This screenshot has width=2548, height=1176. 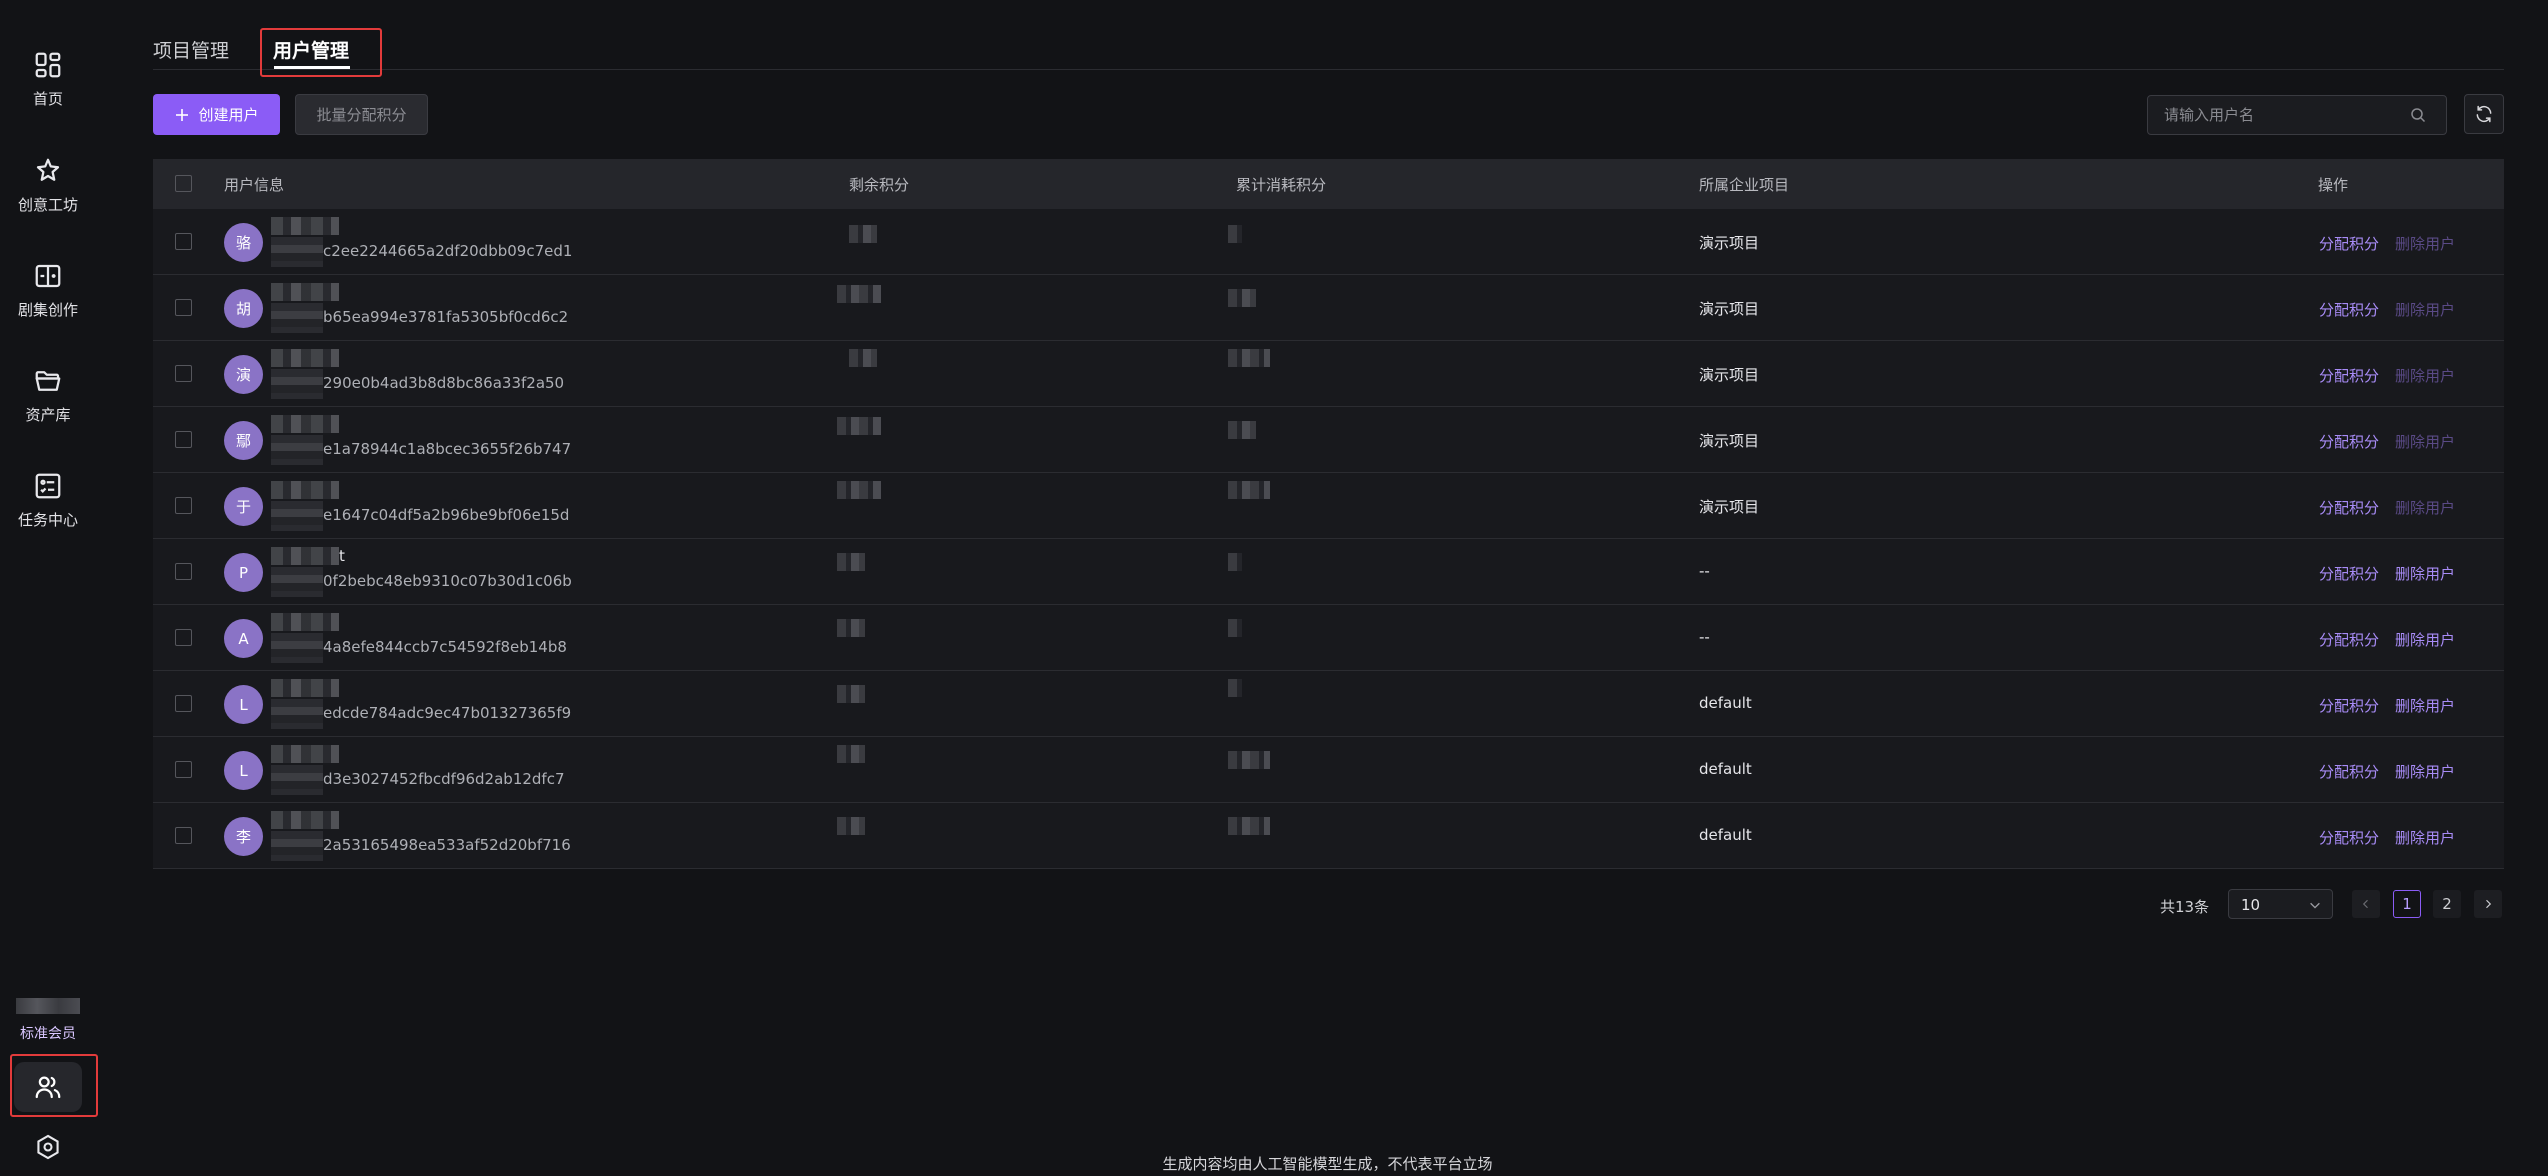 What do you see at coordinates (183, 183) in the screenshot?
I see `select-all-checkbox` at bounding box center [183, 183].